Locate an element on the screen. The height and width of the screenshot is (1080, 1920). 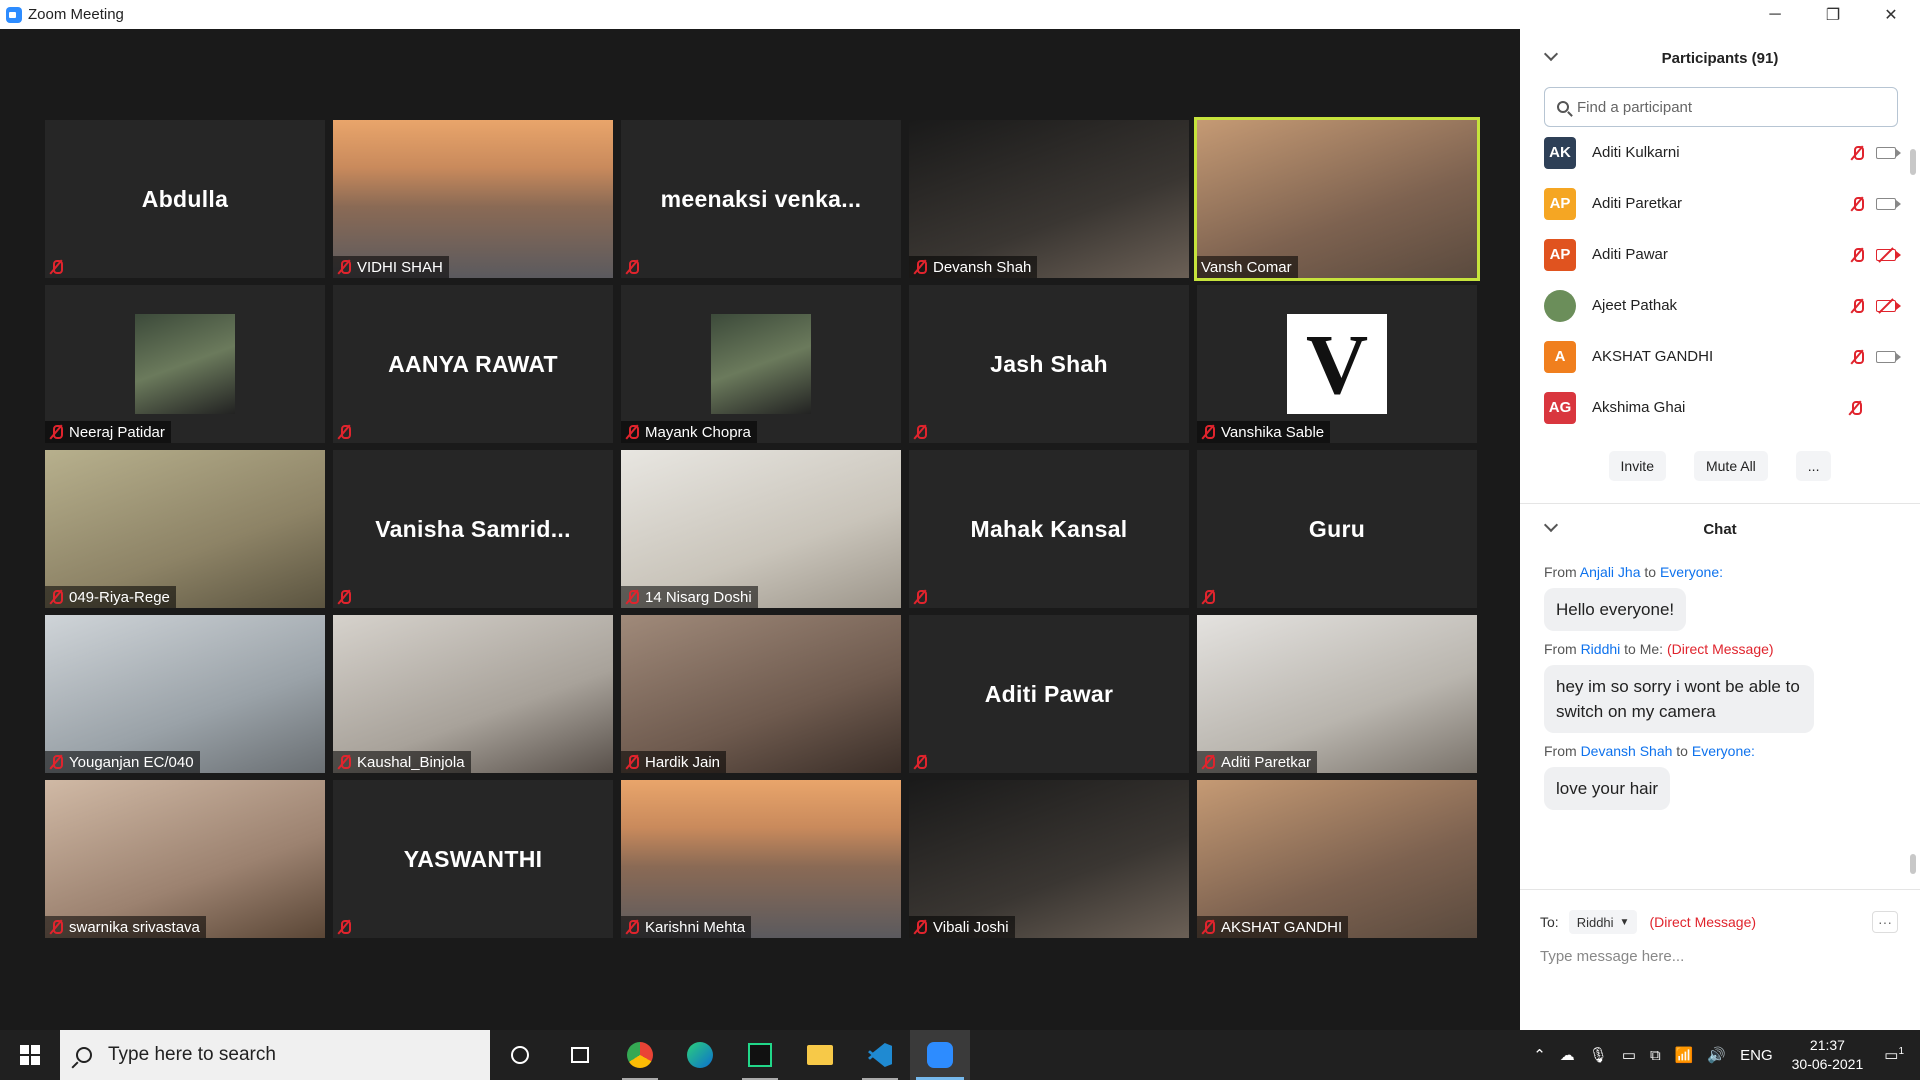
chat-sender-name: Devansh Shah is located at coordinates (1627, 751).